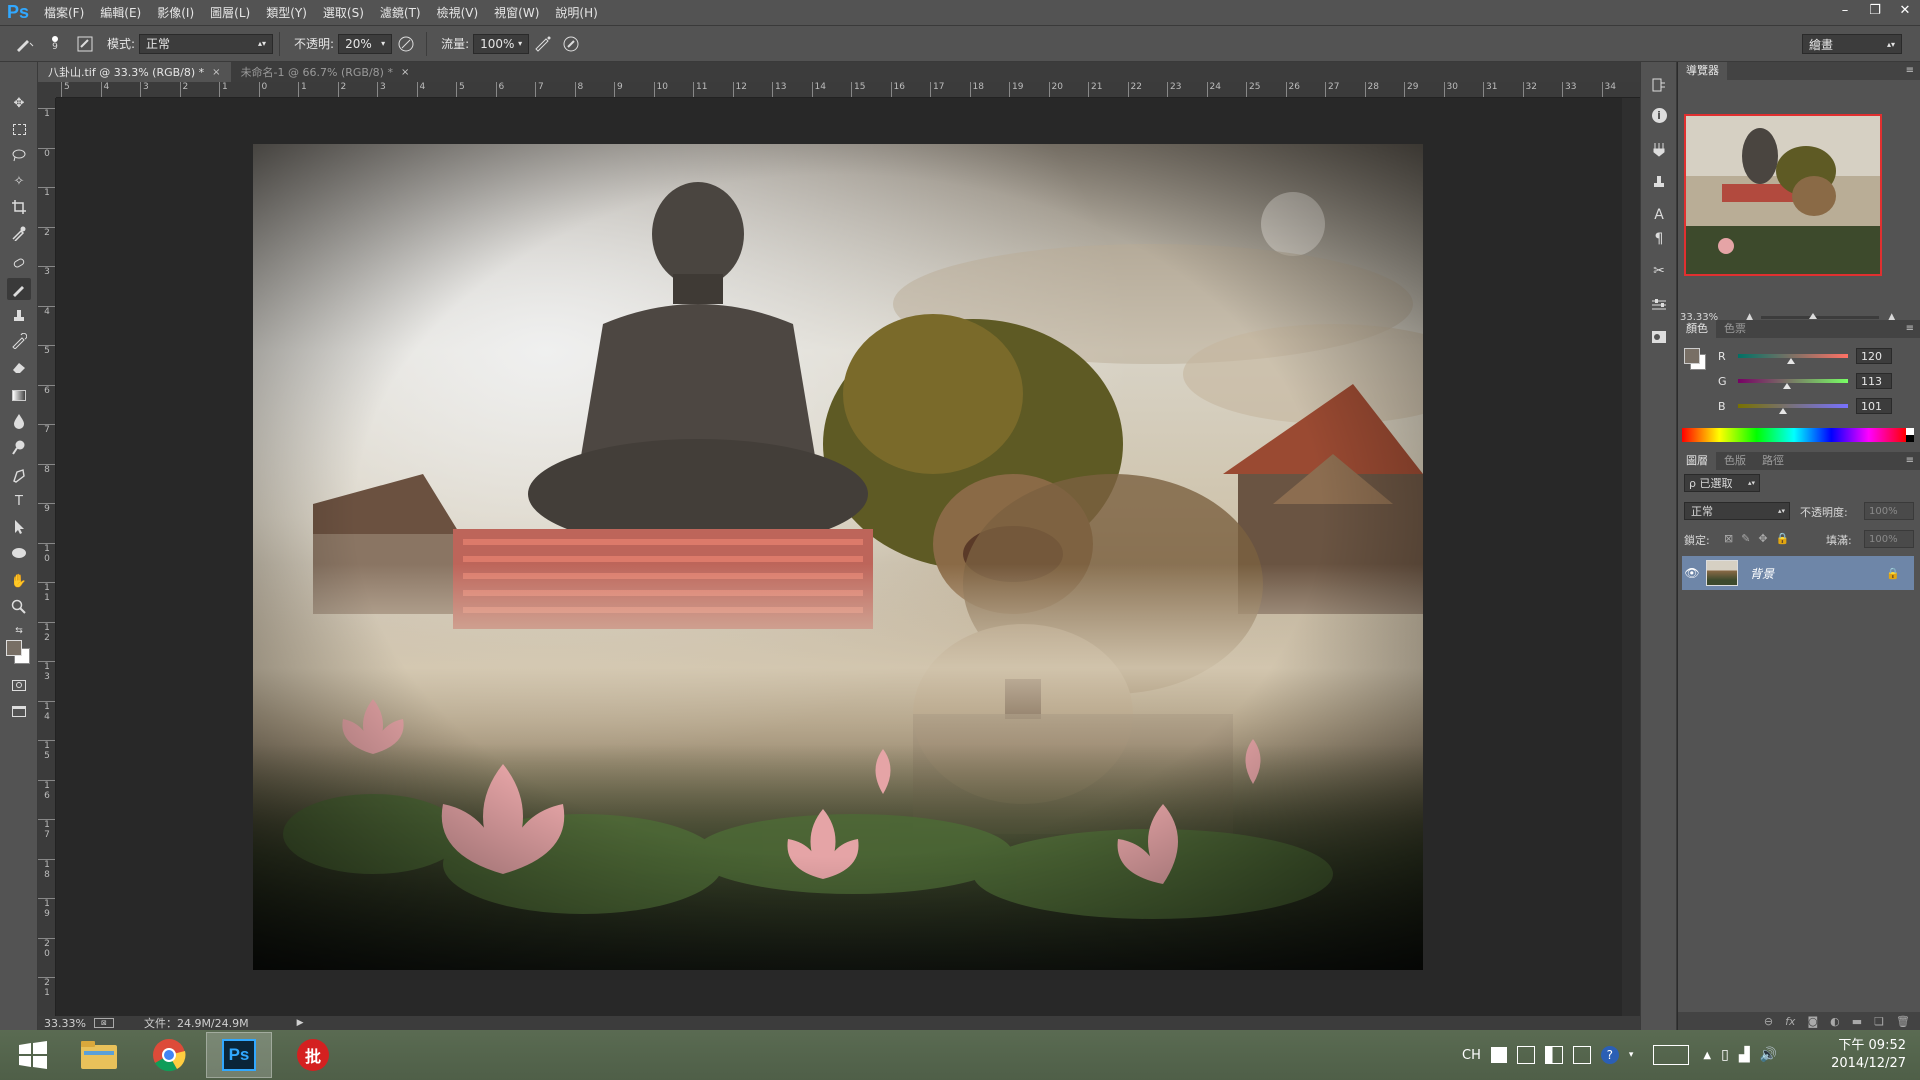 This screenshot has width=1920, height=1080. I want to click on show-hidden-icons: ▲, so click(1707, 1055).